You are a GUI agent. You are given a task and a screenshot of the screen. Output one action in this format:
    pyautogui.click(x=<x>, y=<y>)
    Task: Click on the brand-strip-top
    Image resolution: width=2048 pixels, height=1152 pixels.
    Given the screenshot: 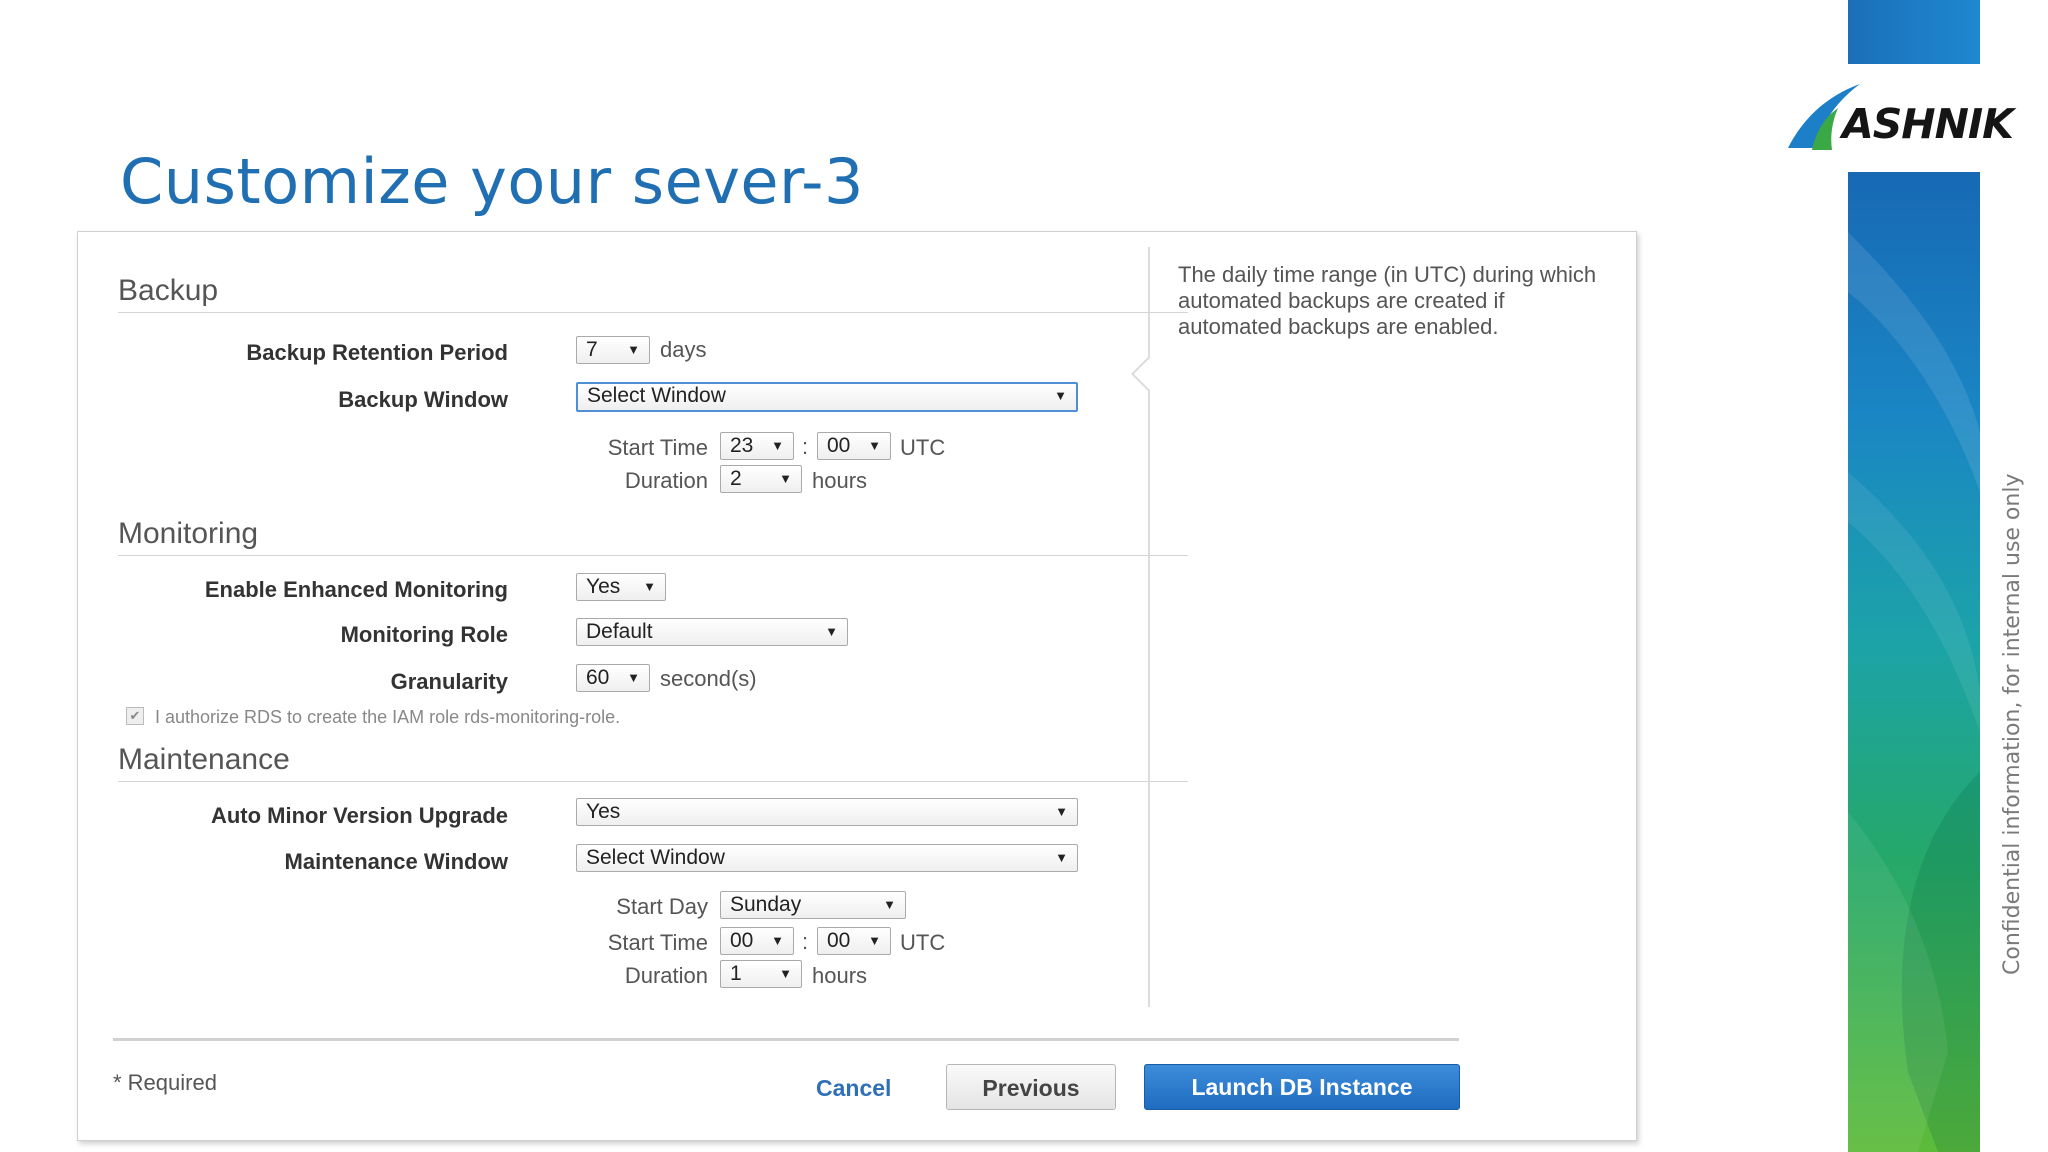 What is the action you would take?
    pyautogui.click(x=1914, y=32)
    